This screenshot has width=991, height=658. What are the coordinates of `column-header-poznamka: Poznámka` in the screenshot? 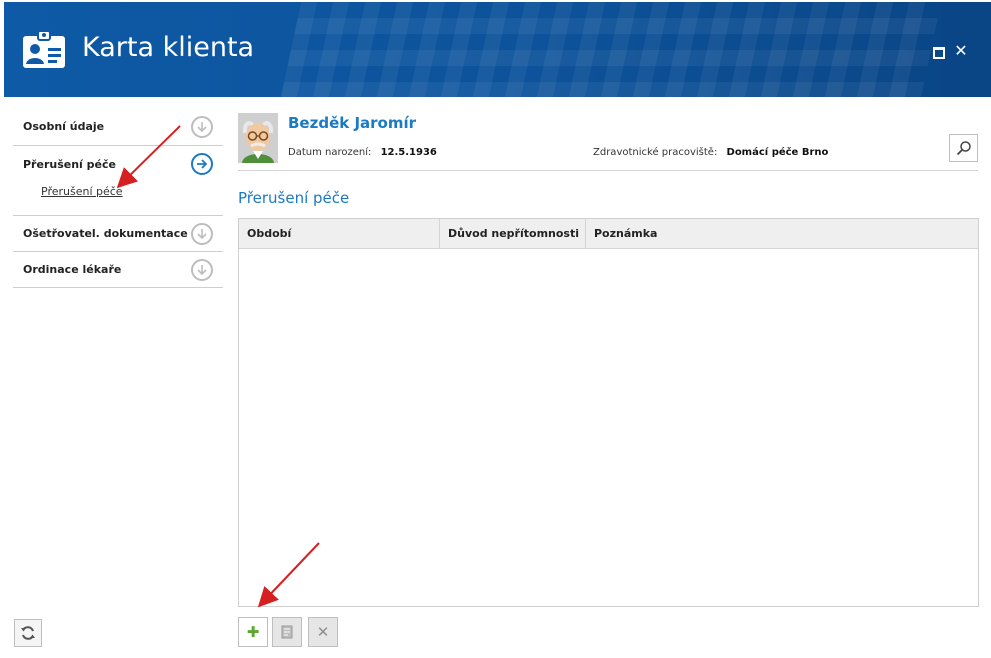 It's located at (782, 233).